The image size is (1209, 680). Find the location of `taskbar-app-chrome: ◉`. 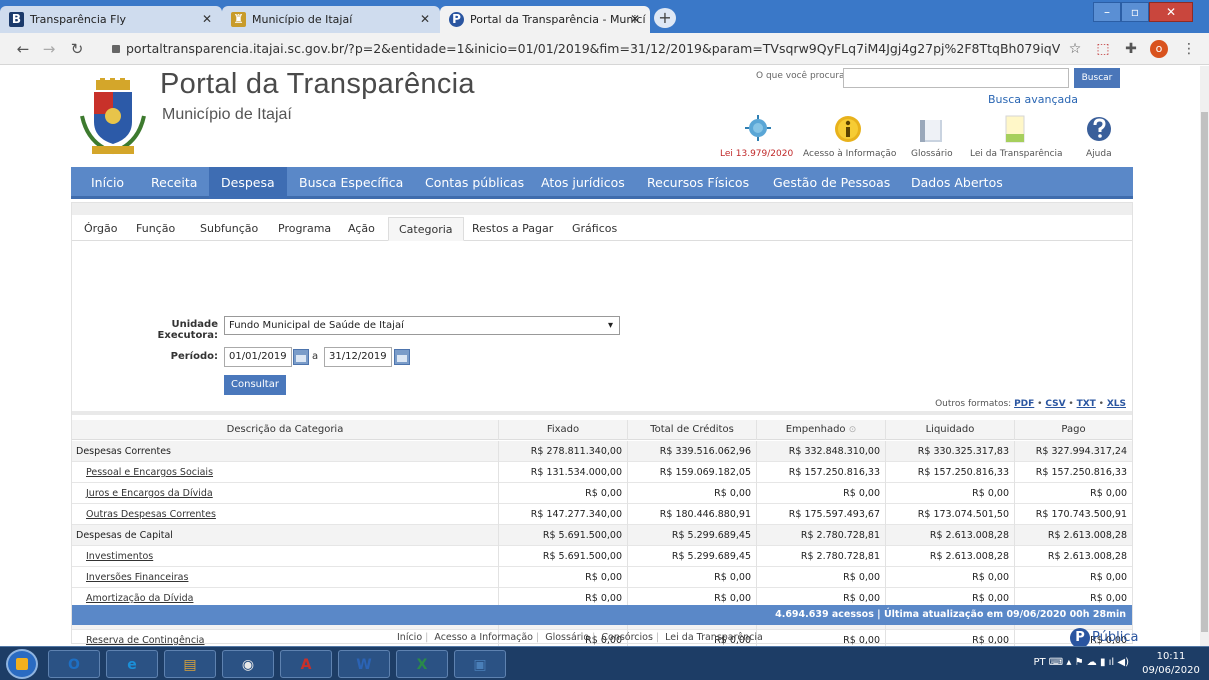

taskbar-app-chrome: ◉ is located at coordinates (248, 664).